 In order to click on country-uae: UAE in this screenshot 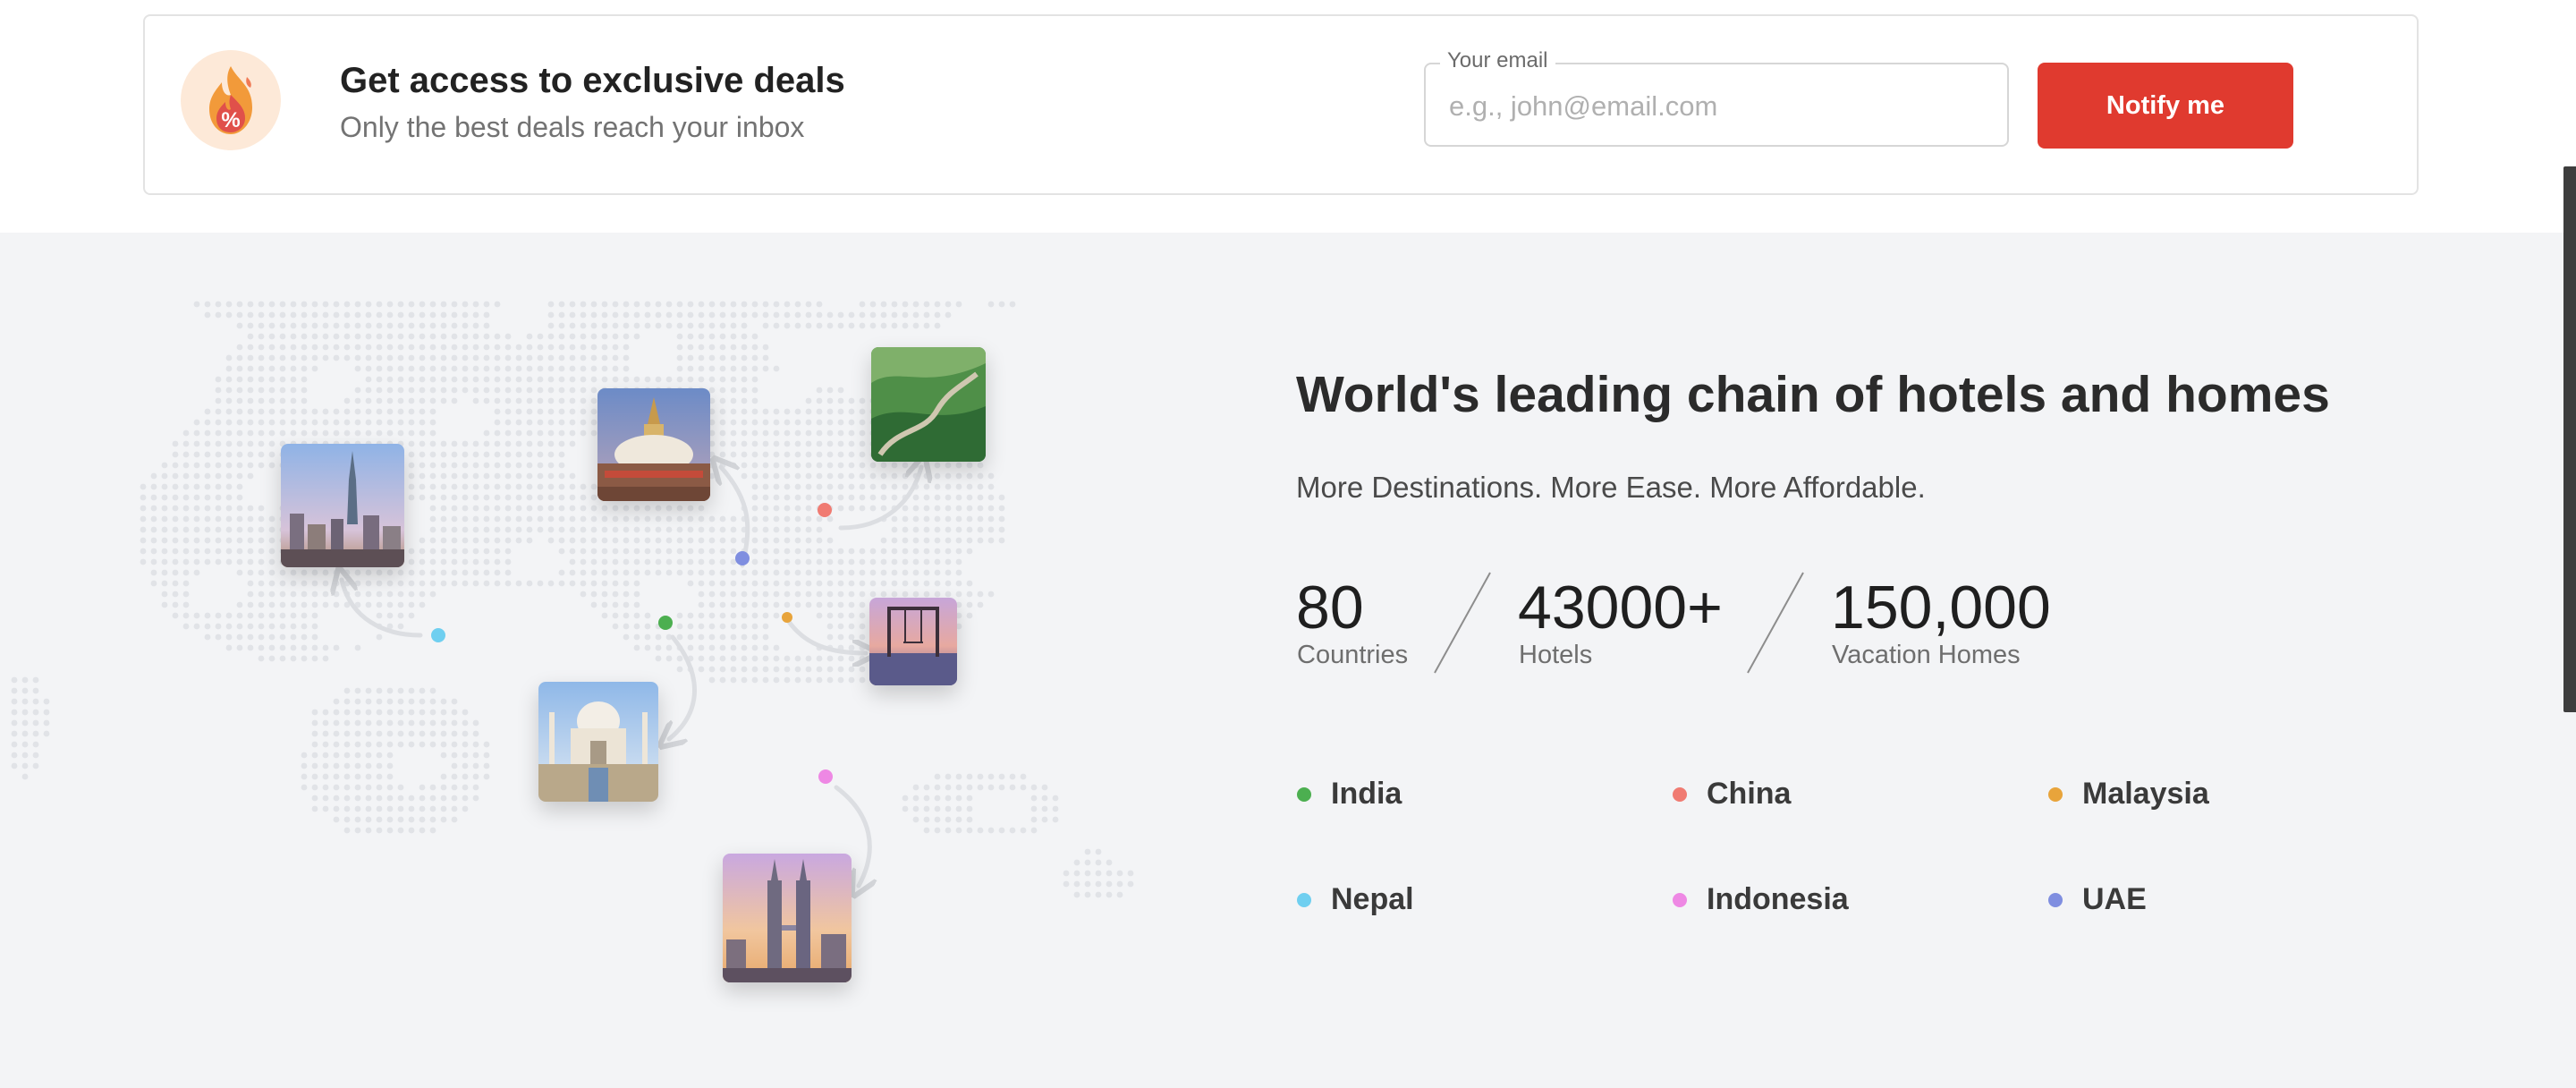, I will do `click(2097, 899)`.